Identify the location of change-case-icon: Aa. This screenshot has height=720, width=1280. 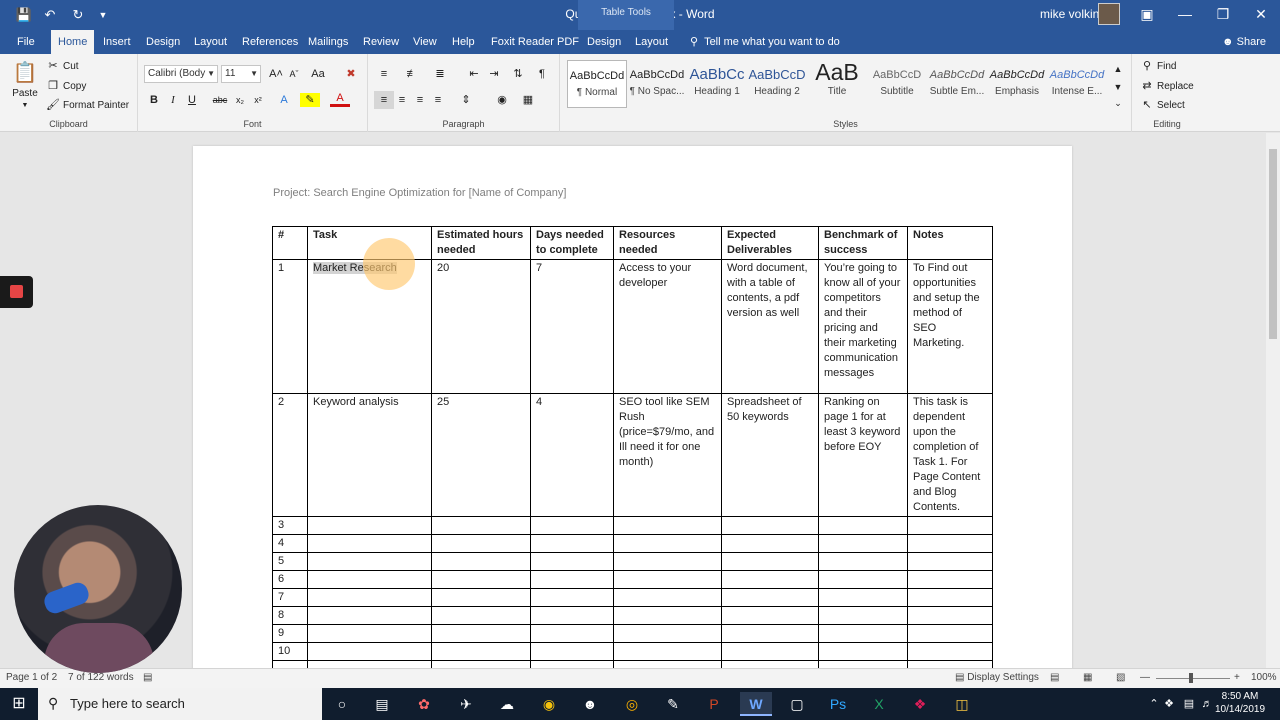
(318, 74).